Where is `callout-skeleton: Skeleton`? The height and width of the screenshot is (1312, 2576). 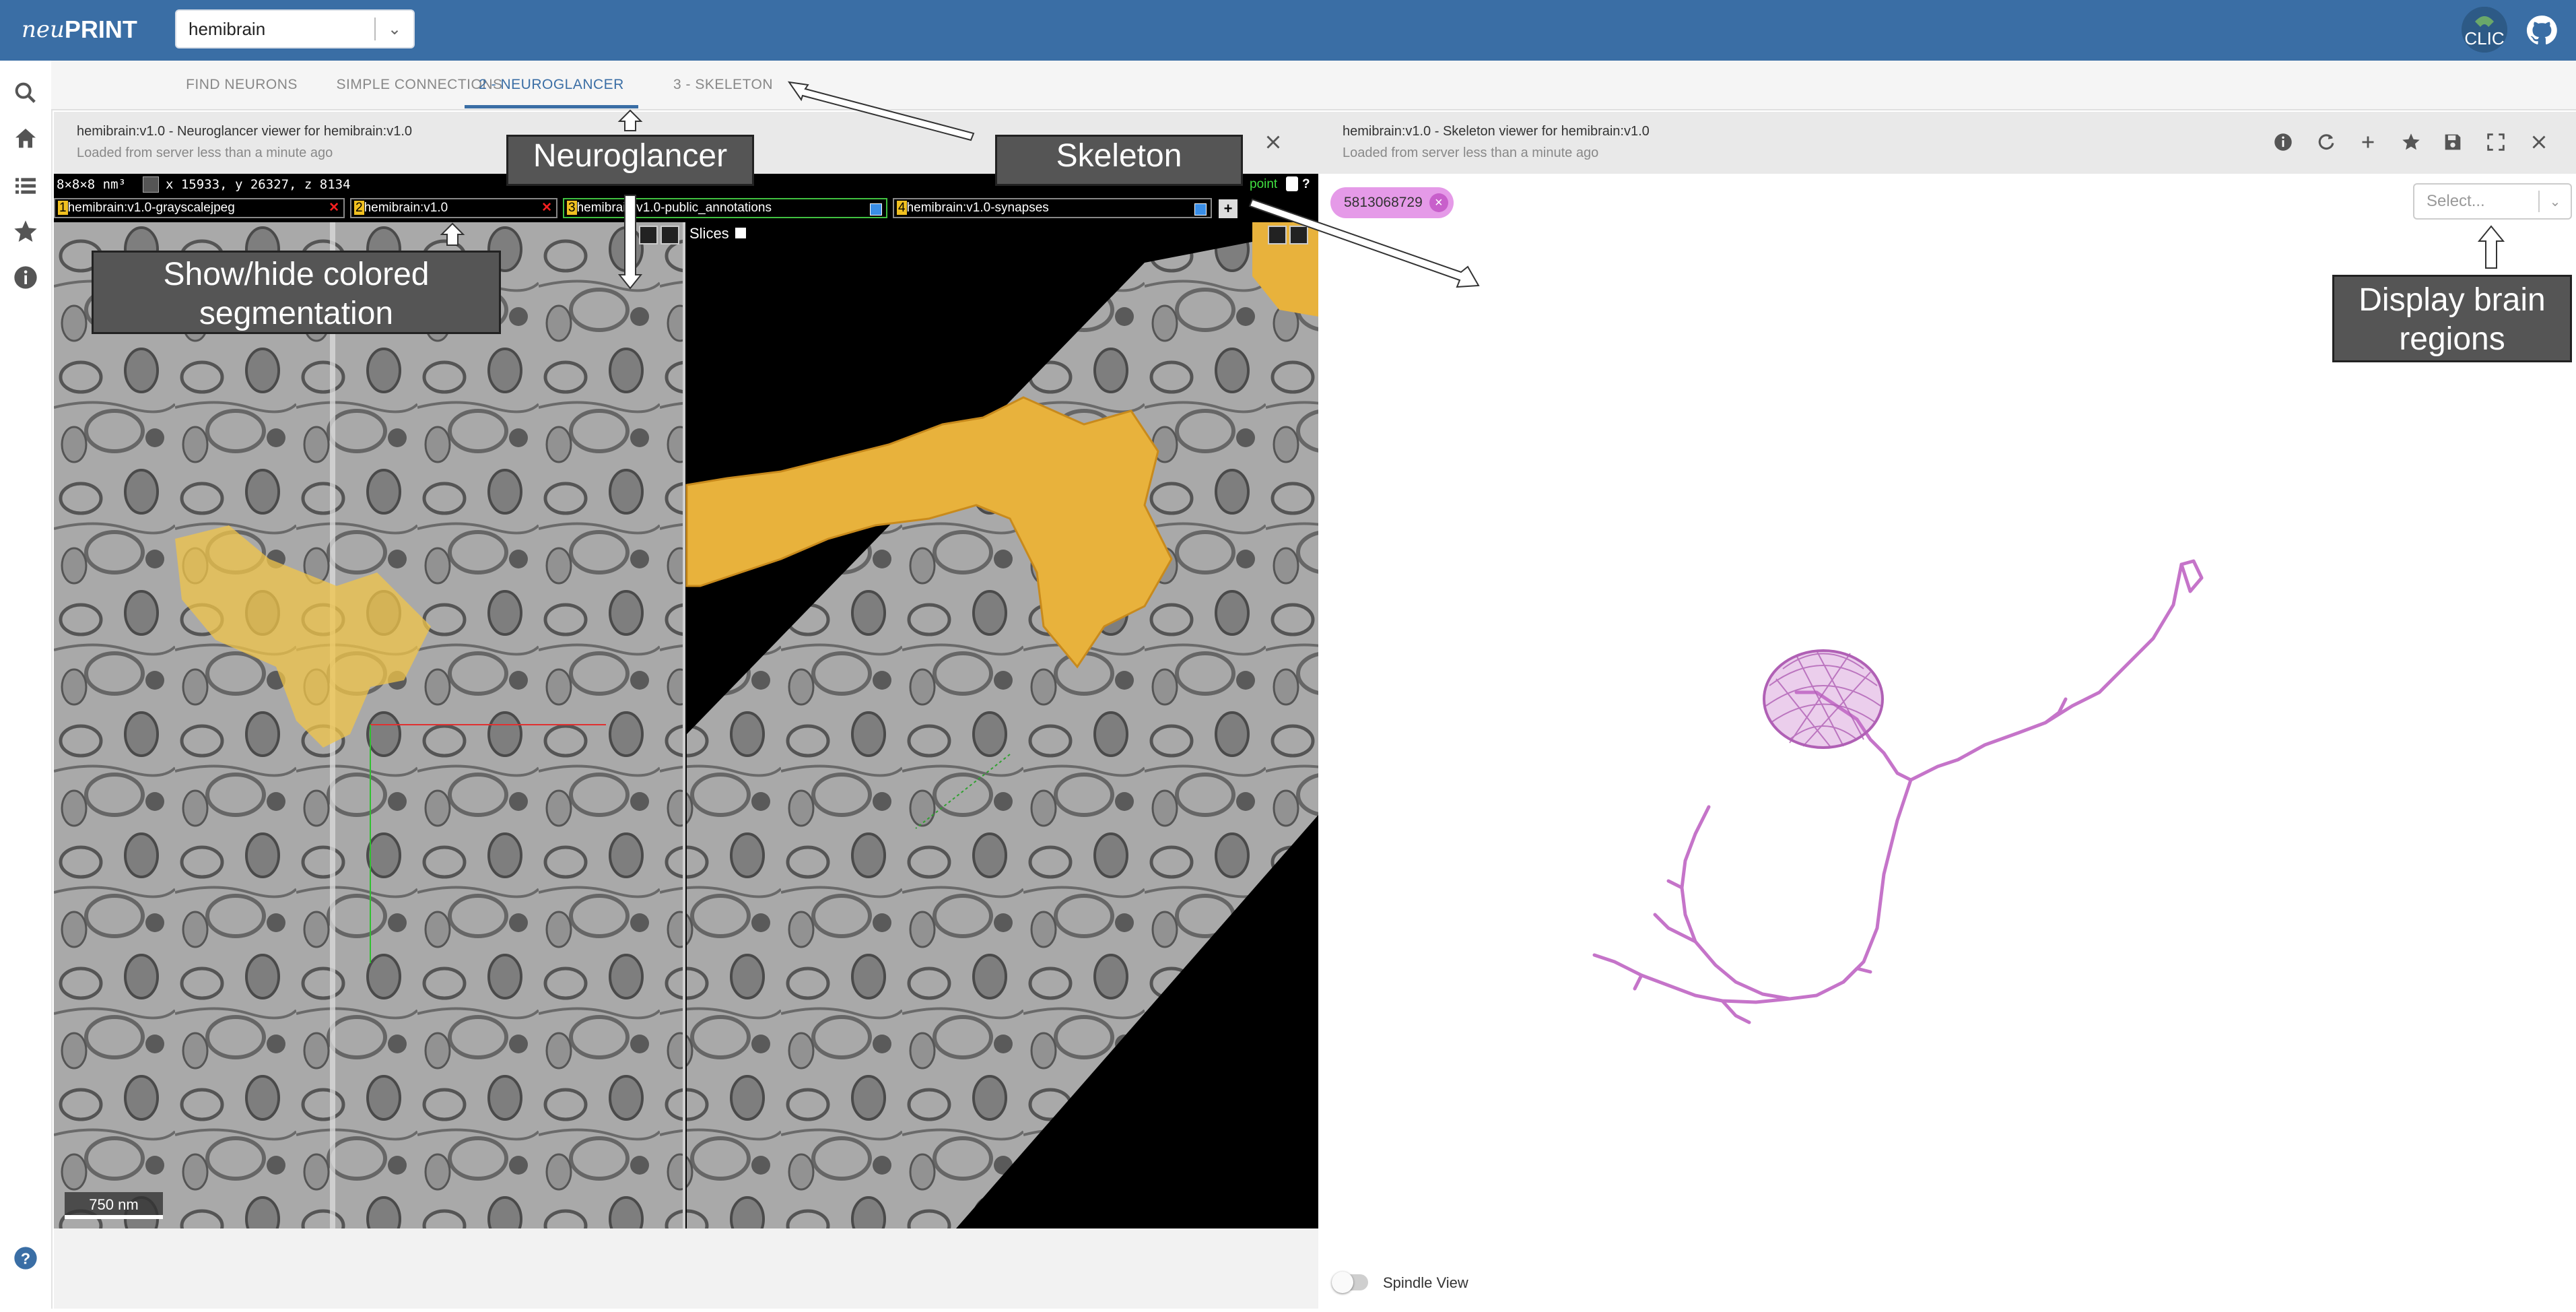
callout-skeleton: Skeleton is located at coordinates (1119, 160).